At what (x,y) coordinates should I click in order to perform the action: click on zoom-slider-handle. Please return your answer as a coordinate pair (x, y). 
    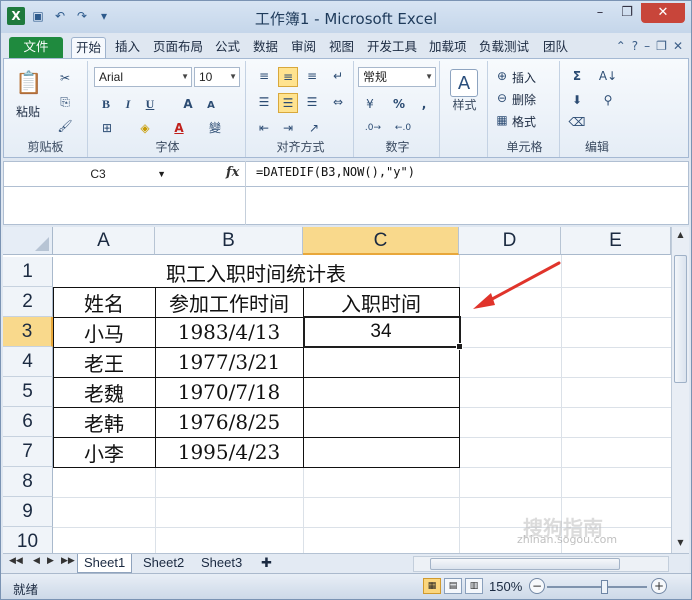
    Looking at the image, I should click on (604, 587).